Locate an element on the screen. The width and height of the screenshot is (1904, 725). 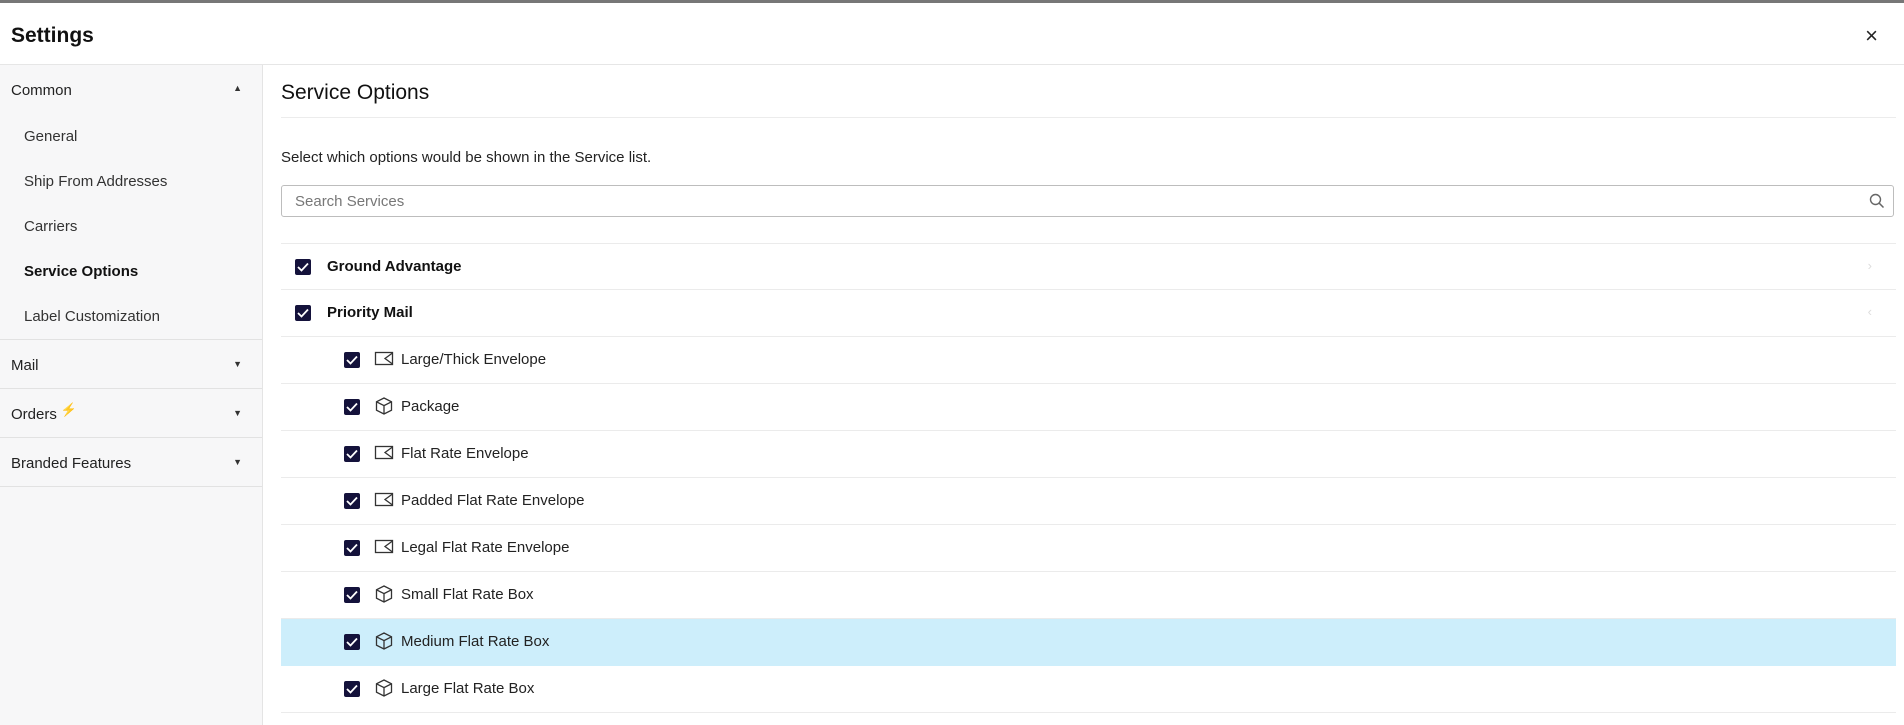
sidebar-section-label: Branded Features is located at coordinates (71, 463).